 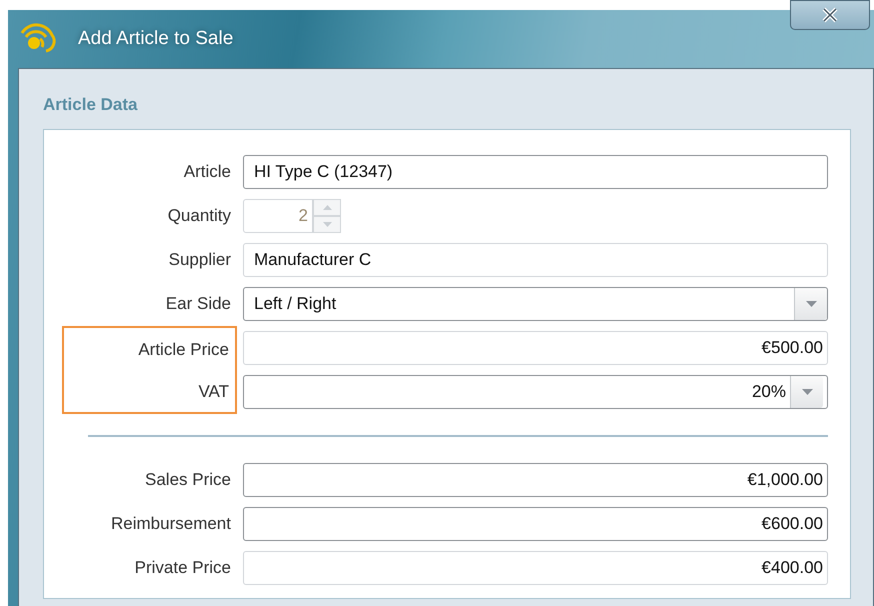 I want to click on field-label: Supplier, so click(x=200, y=260).